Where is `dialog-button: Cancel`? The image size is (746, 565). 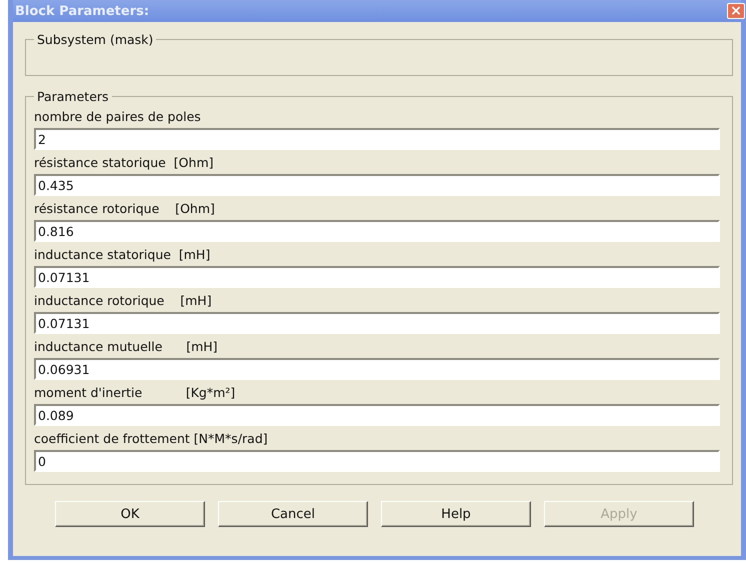
dialog-button: Cancel is located at coordinates (293, 514).